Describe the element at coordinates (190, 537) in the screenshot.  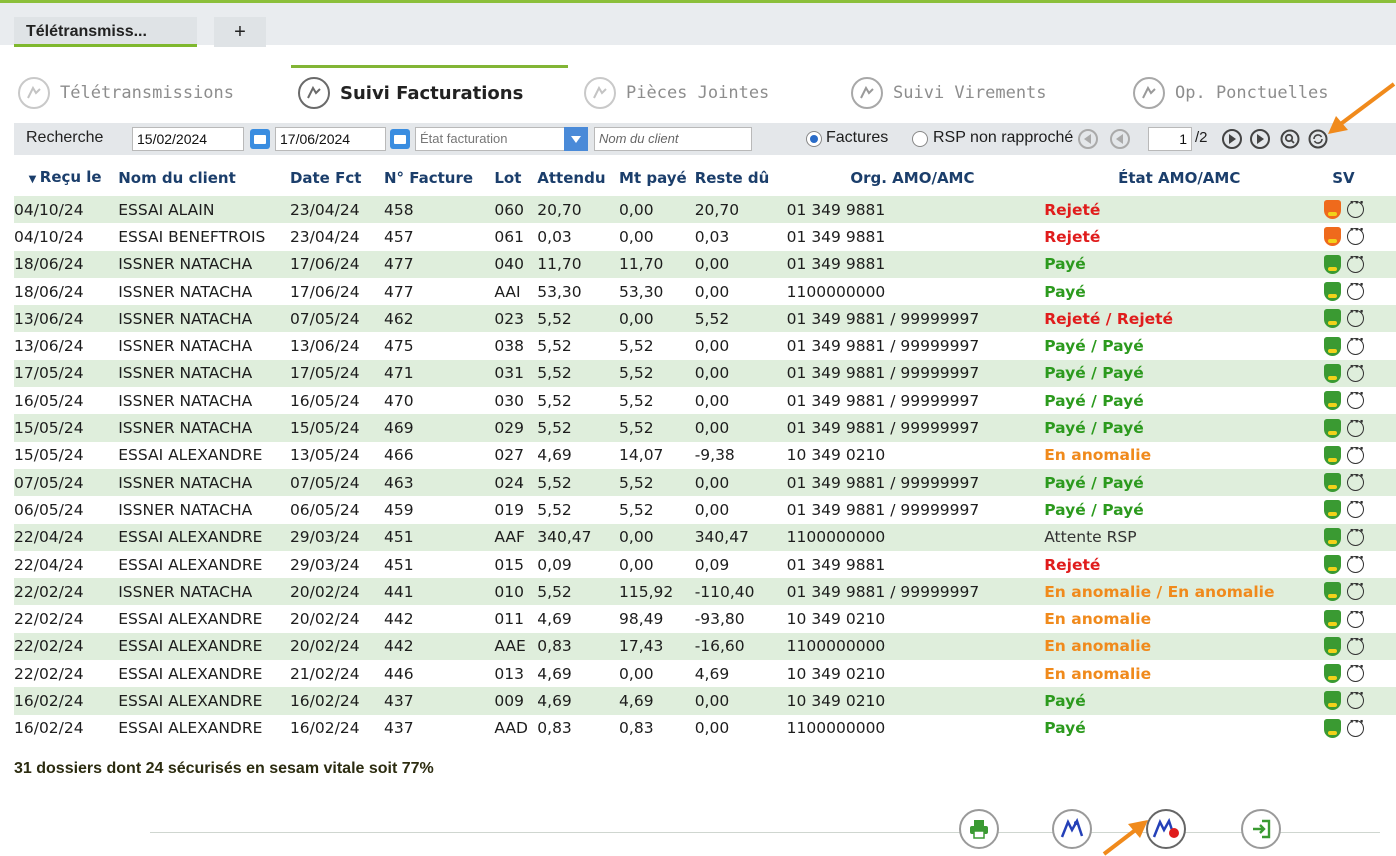
I see `cell-client-name: ESSAI ALEXANDRE` at that location.